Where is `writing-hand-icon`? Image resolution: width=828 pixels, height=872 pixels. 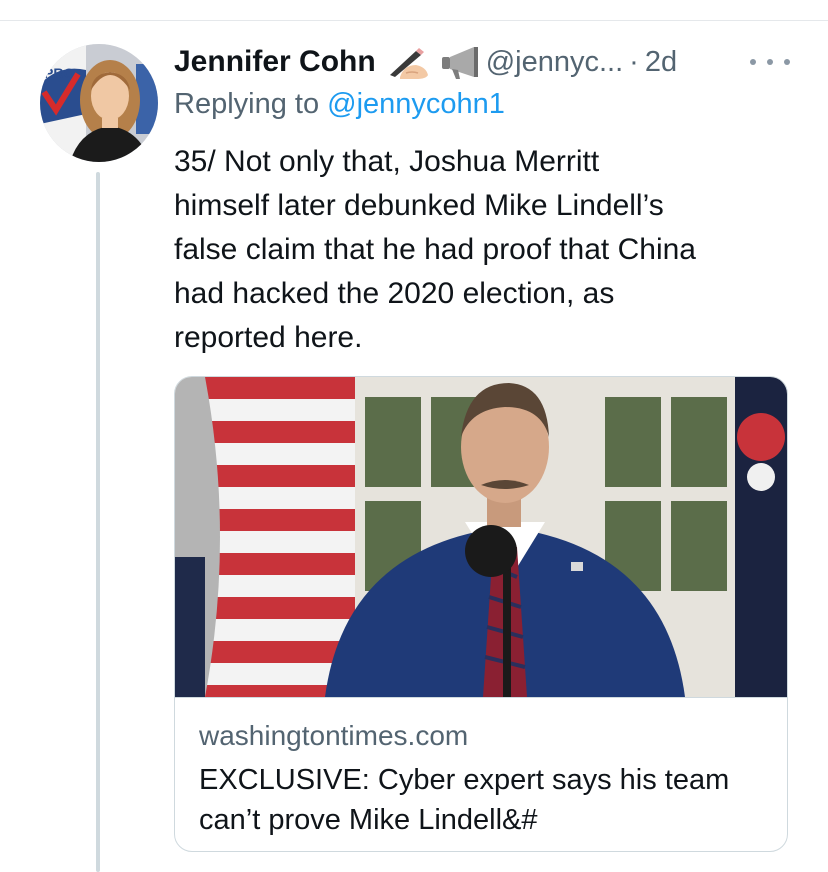
writing-hand-icon is located at coordinates (408, 62).